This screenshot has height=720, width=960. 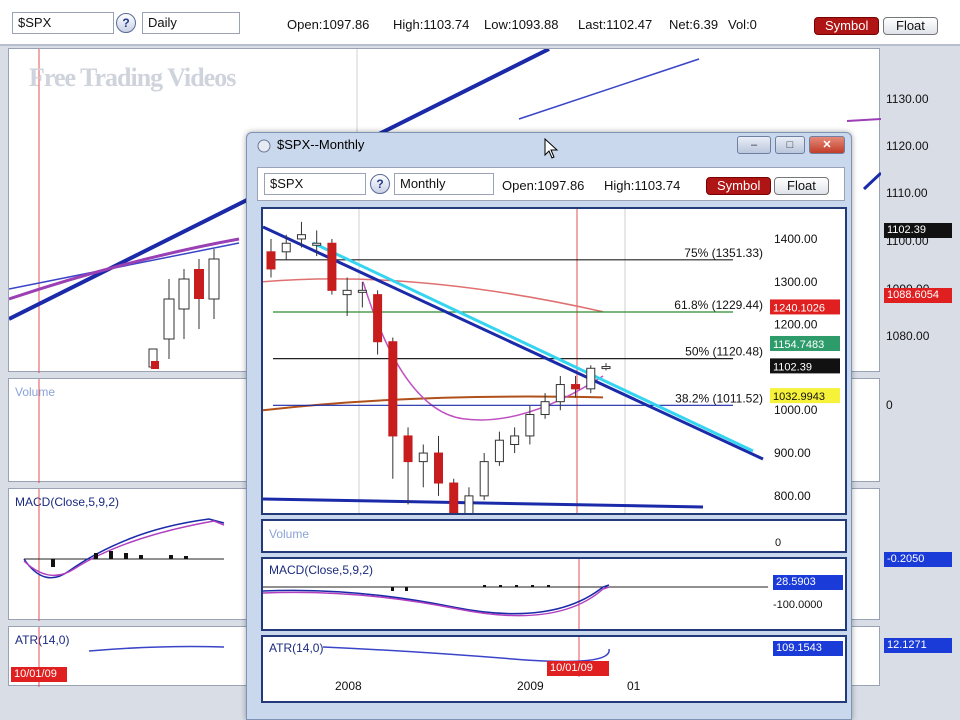 I want to click on y-axis-tick: 1200.00, so click(x=796, y=325).